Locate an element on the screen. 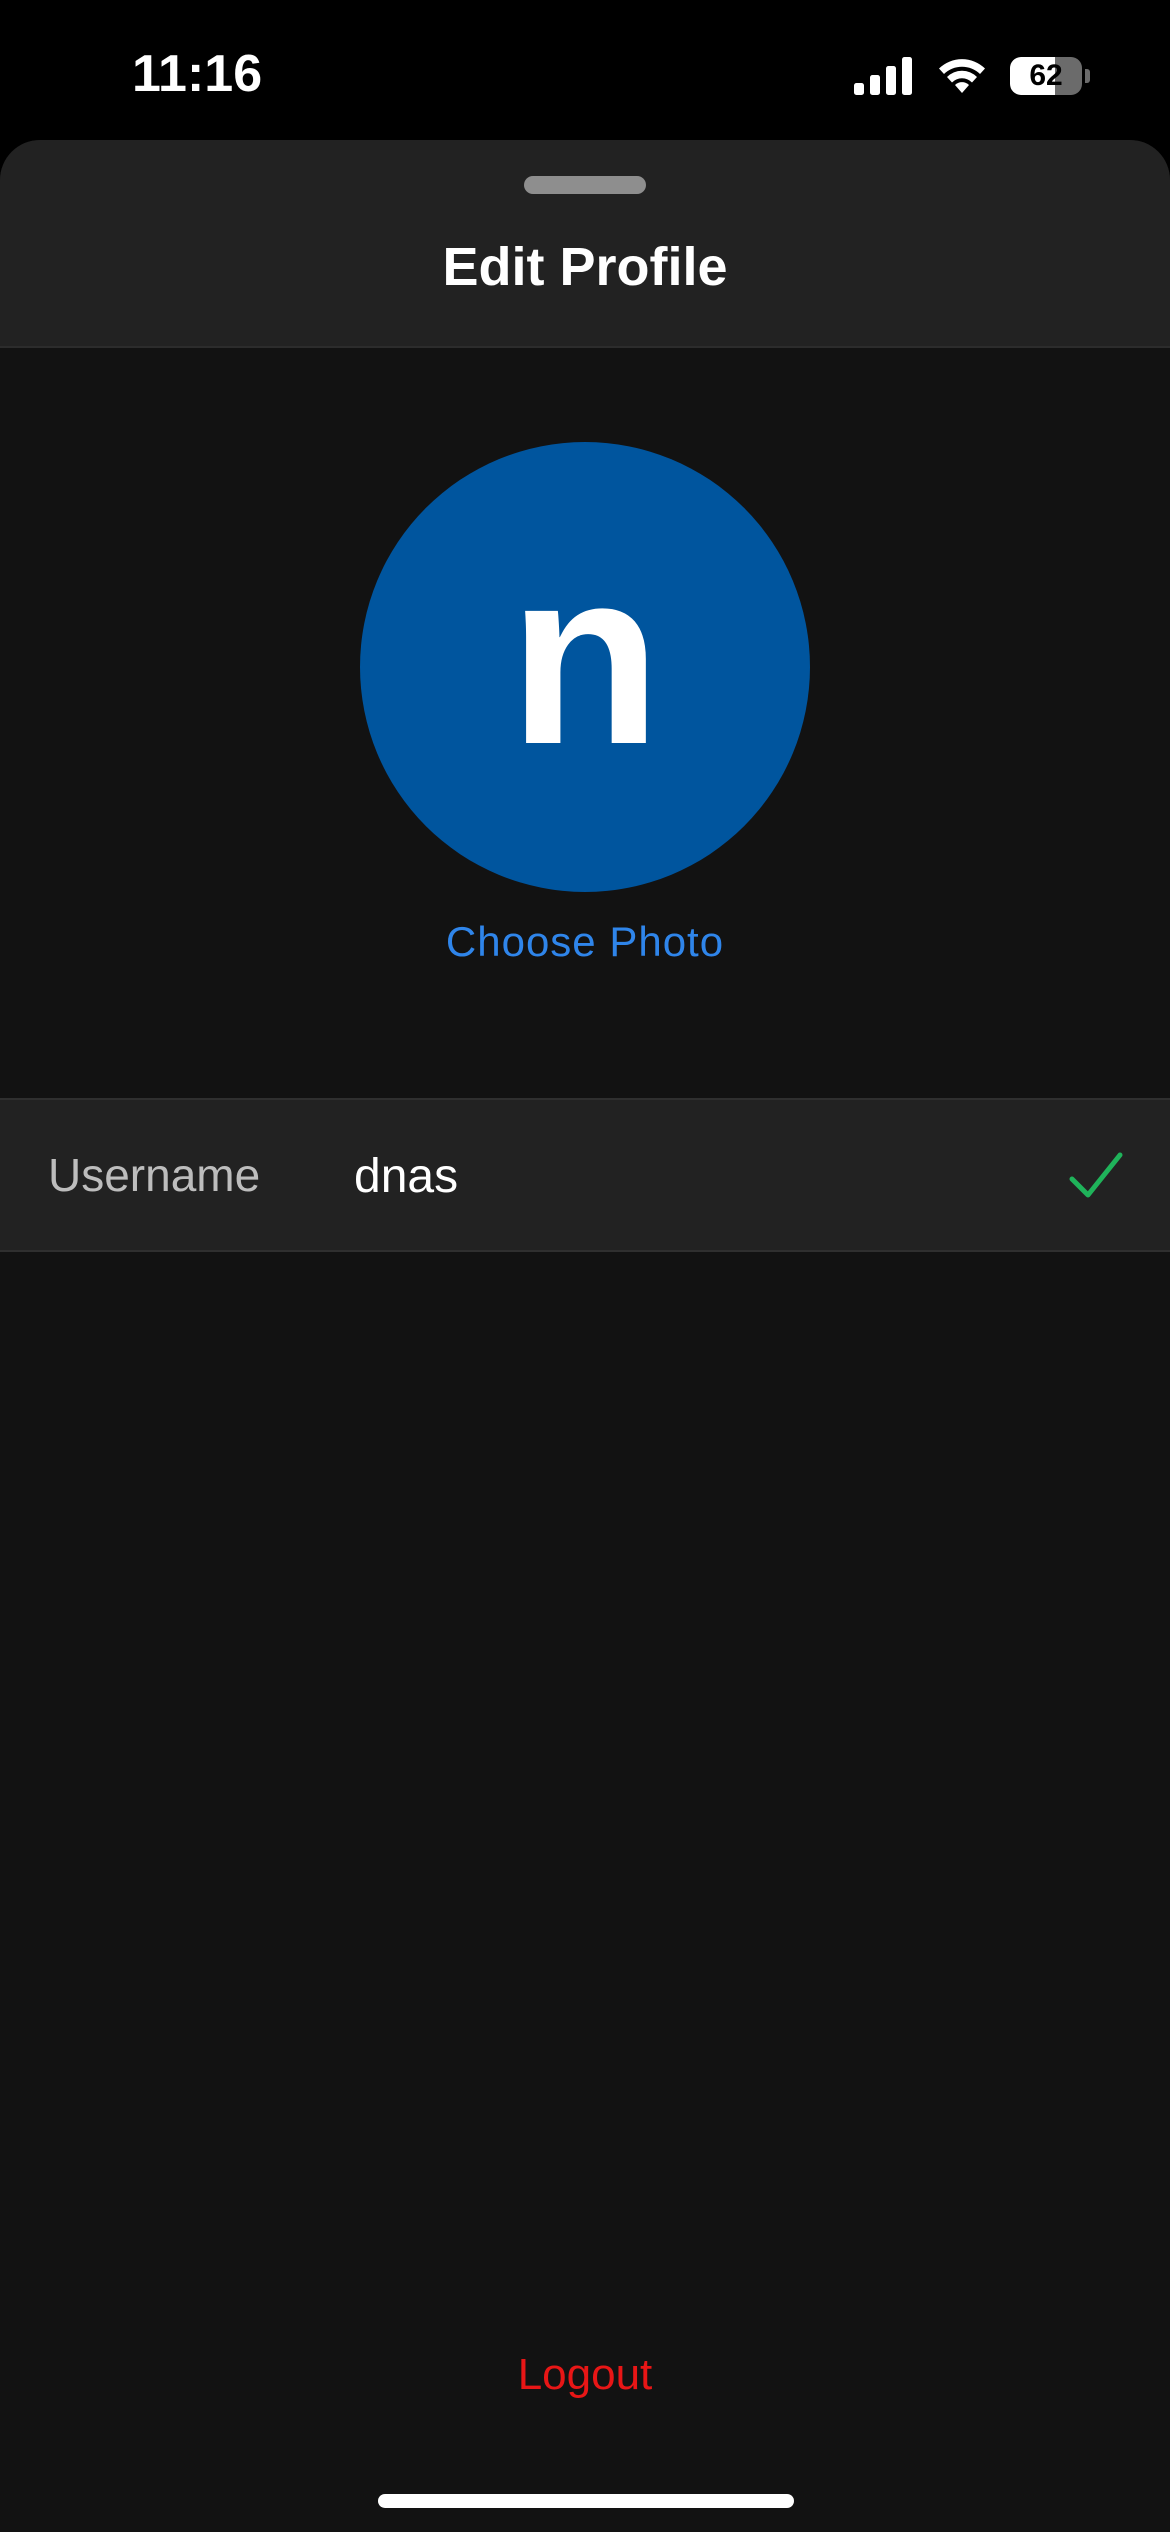 This screenshot has width=1170, height=2532. wifi-icon is located at coordinates (962, 76).